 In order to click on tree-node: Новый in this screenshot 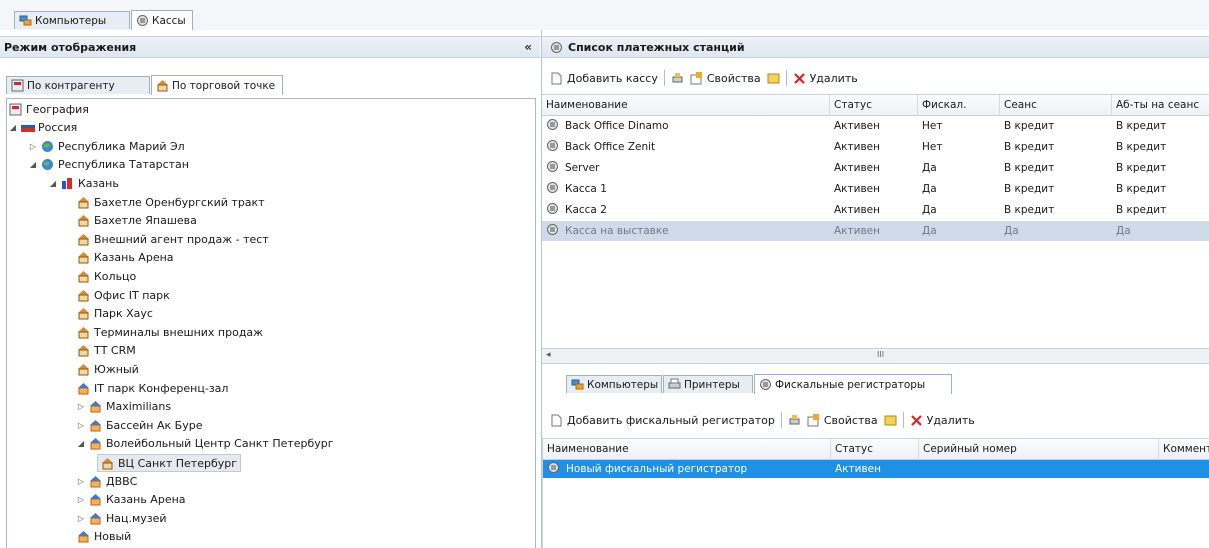, I will do `click(104, 537)`.